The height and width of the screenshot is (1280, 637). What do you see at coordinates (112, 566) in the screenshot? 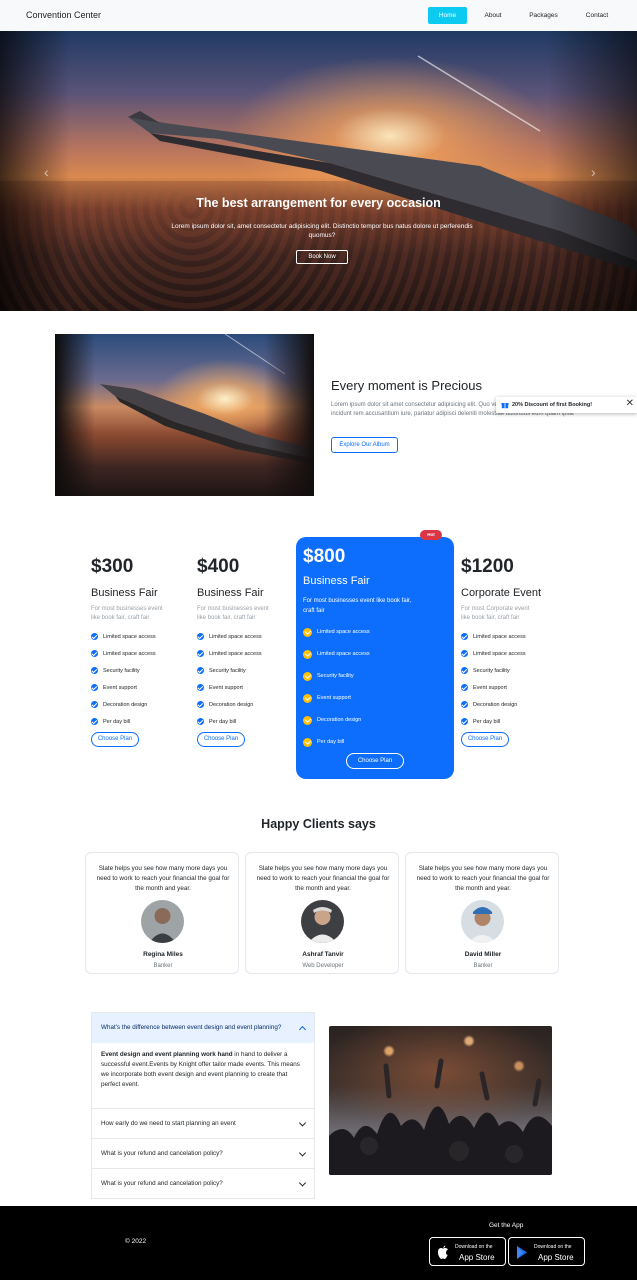
I see `plan-price: $300` at bounding box center [112, 566].